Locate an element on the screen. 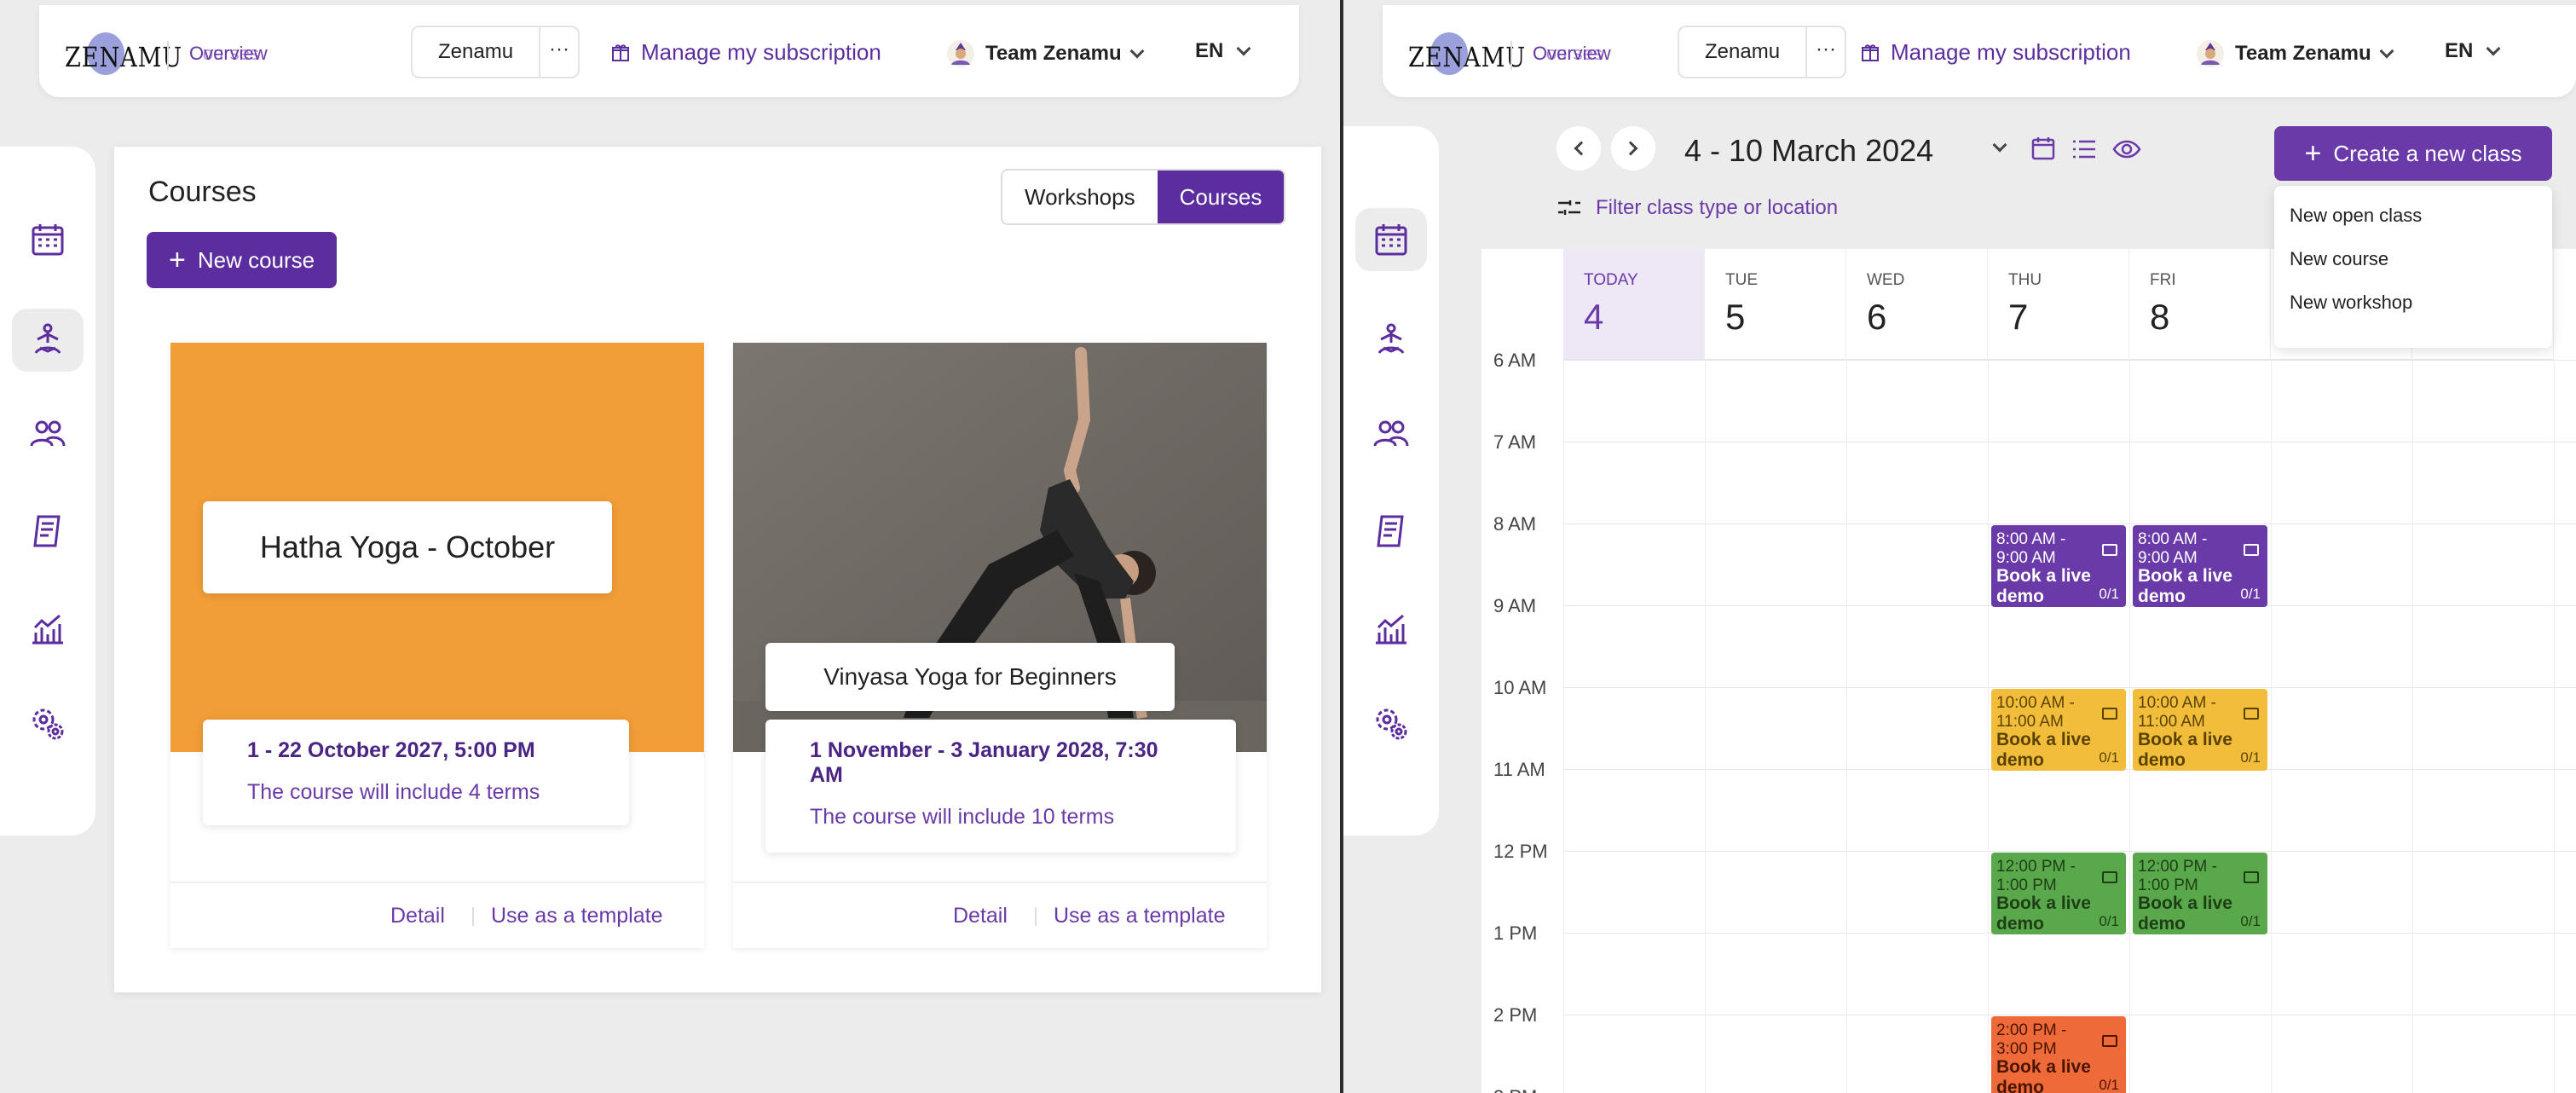  hour-line is located at coordinates (2069, 361).